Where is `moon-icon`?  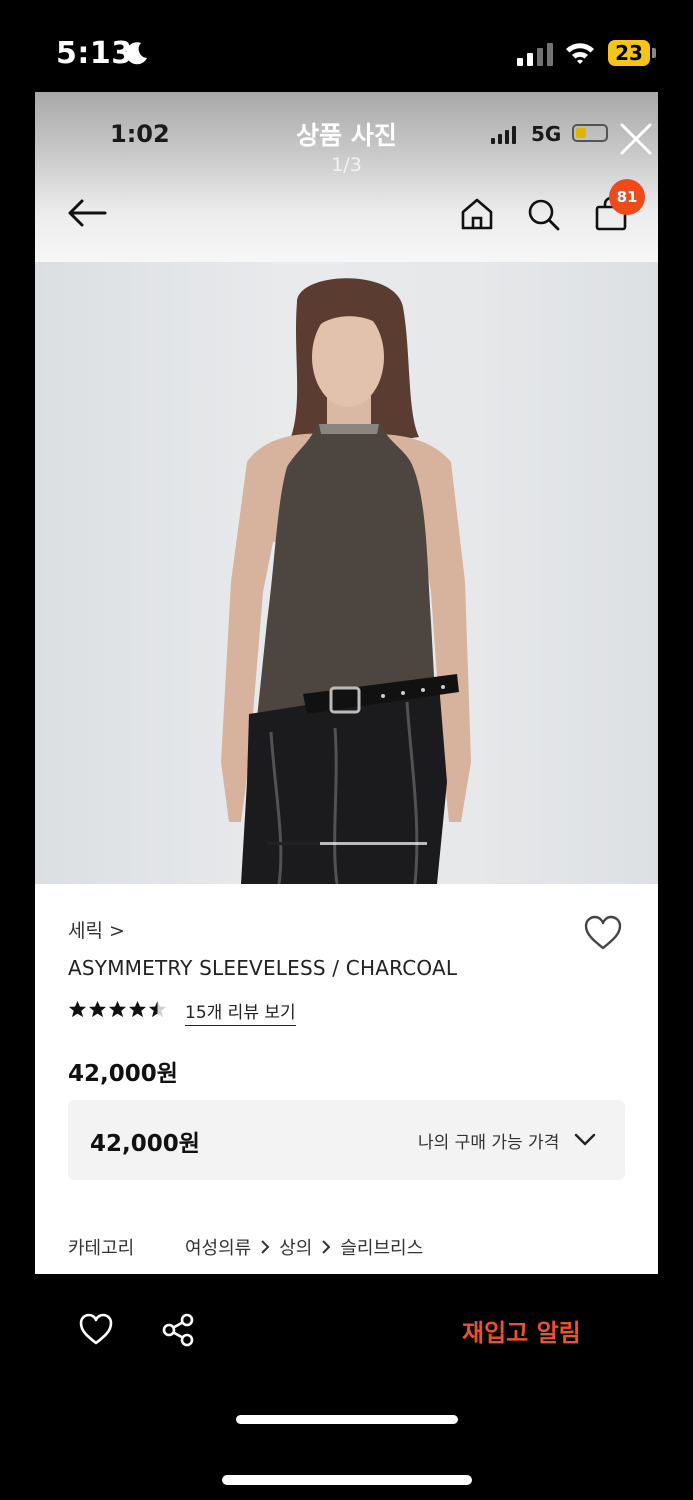
moon-icon is located at coordinates (136, 53).